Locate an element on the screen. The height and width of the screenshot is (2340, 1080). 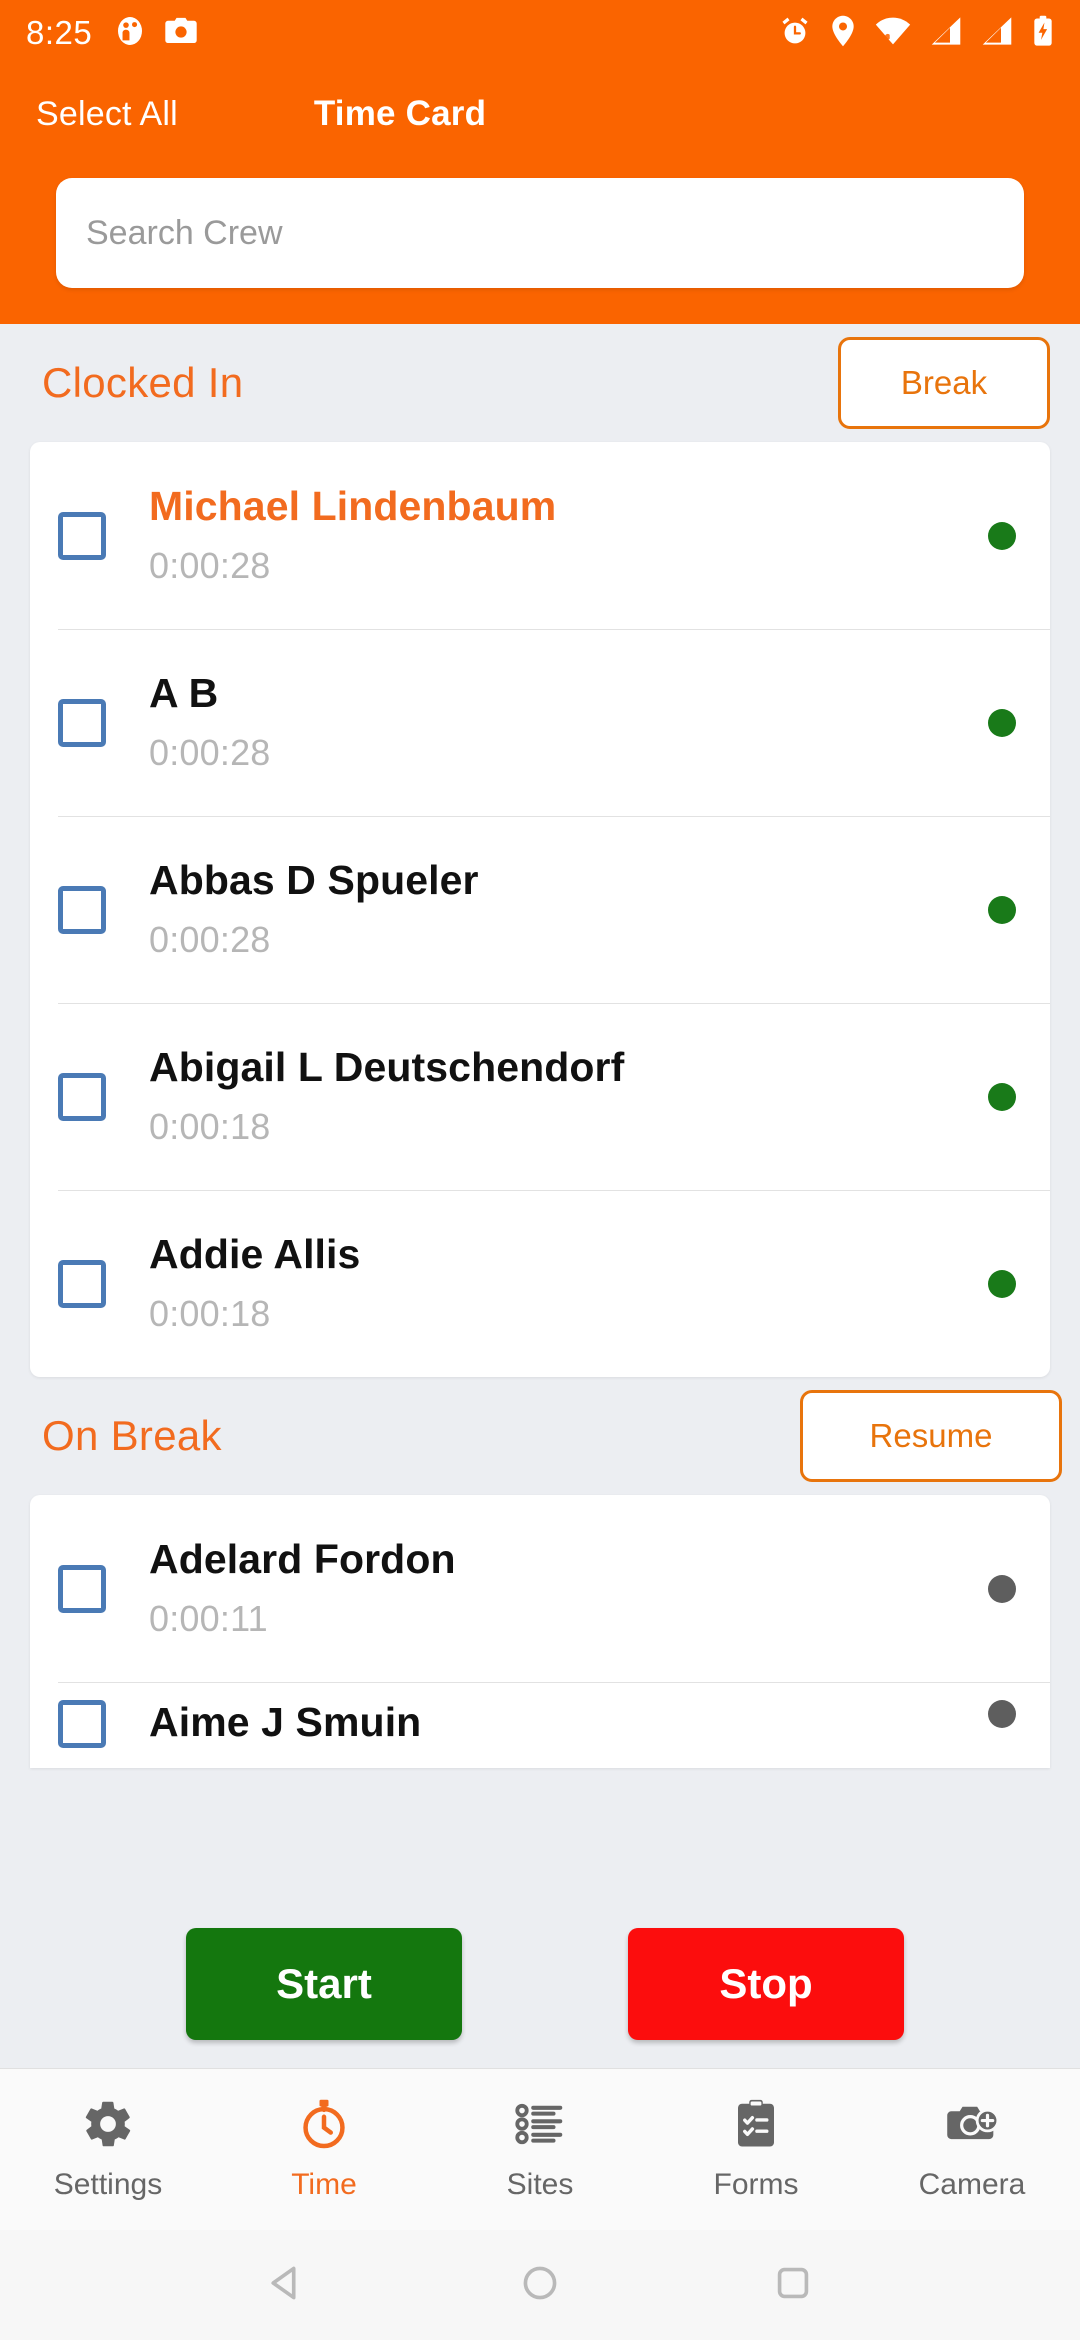
row-text: Aime J Smuin is located at coordinates (285, 1722).